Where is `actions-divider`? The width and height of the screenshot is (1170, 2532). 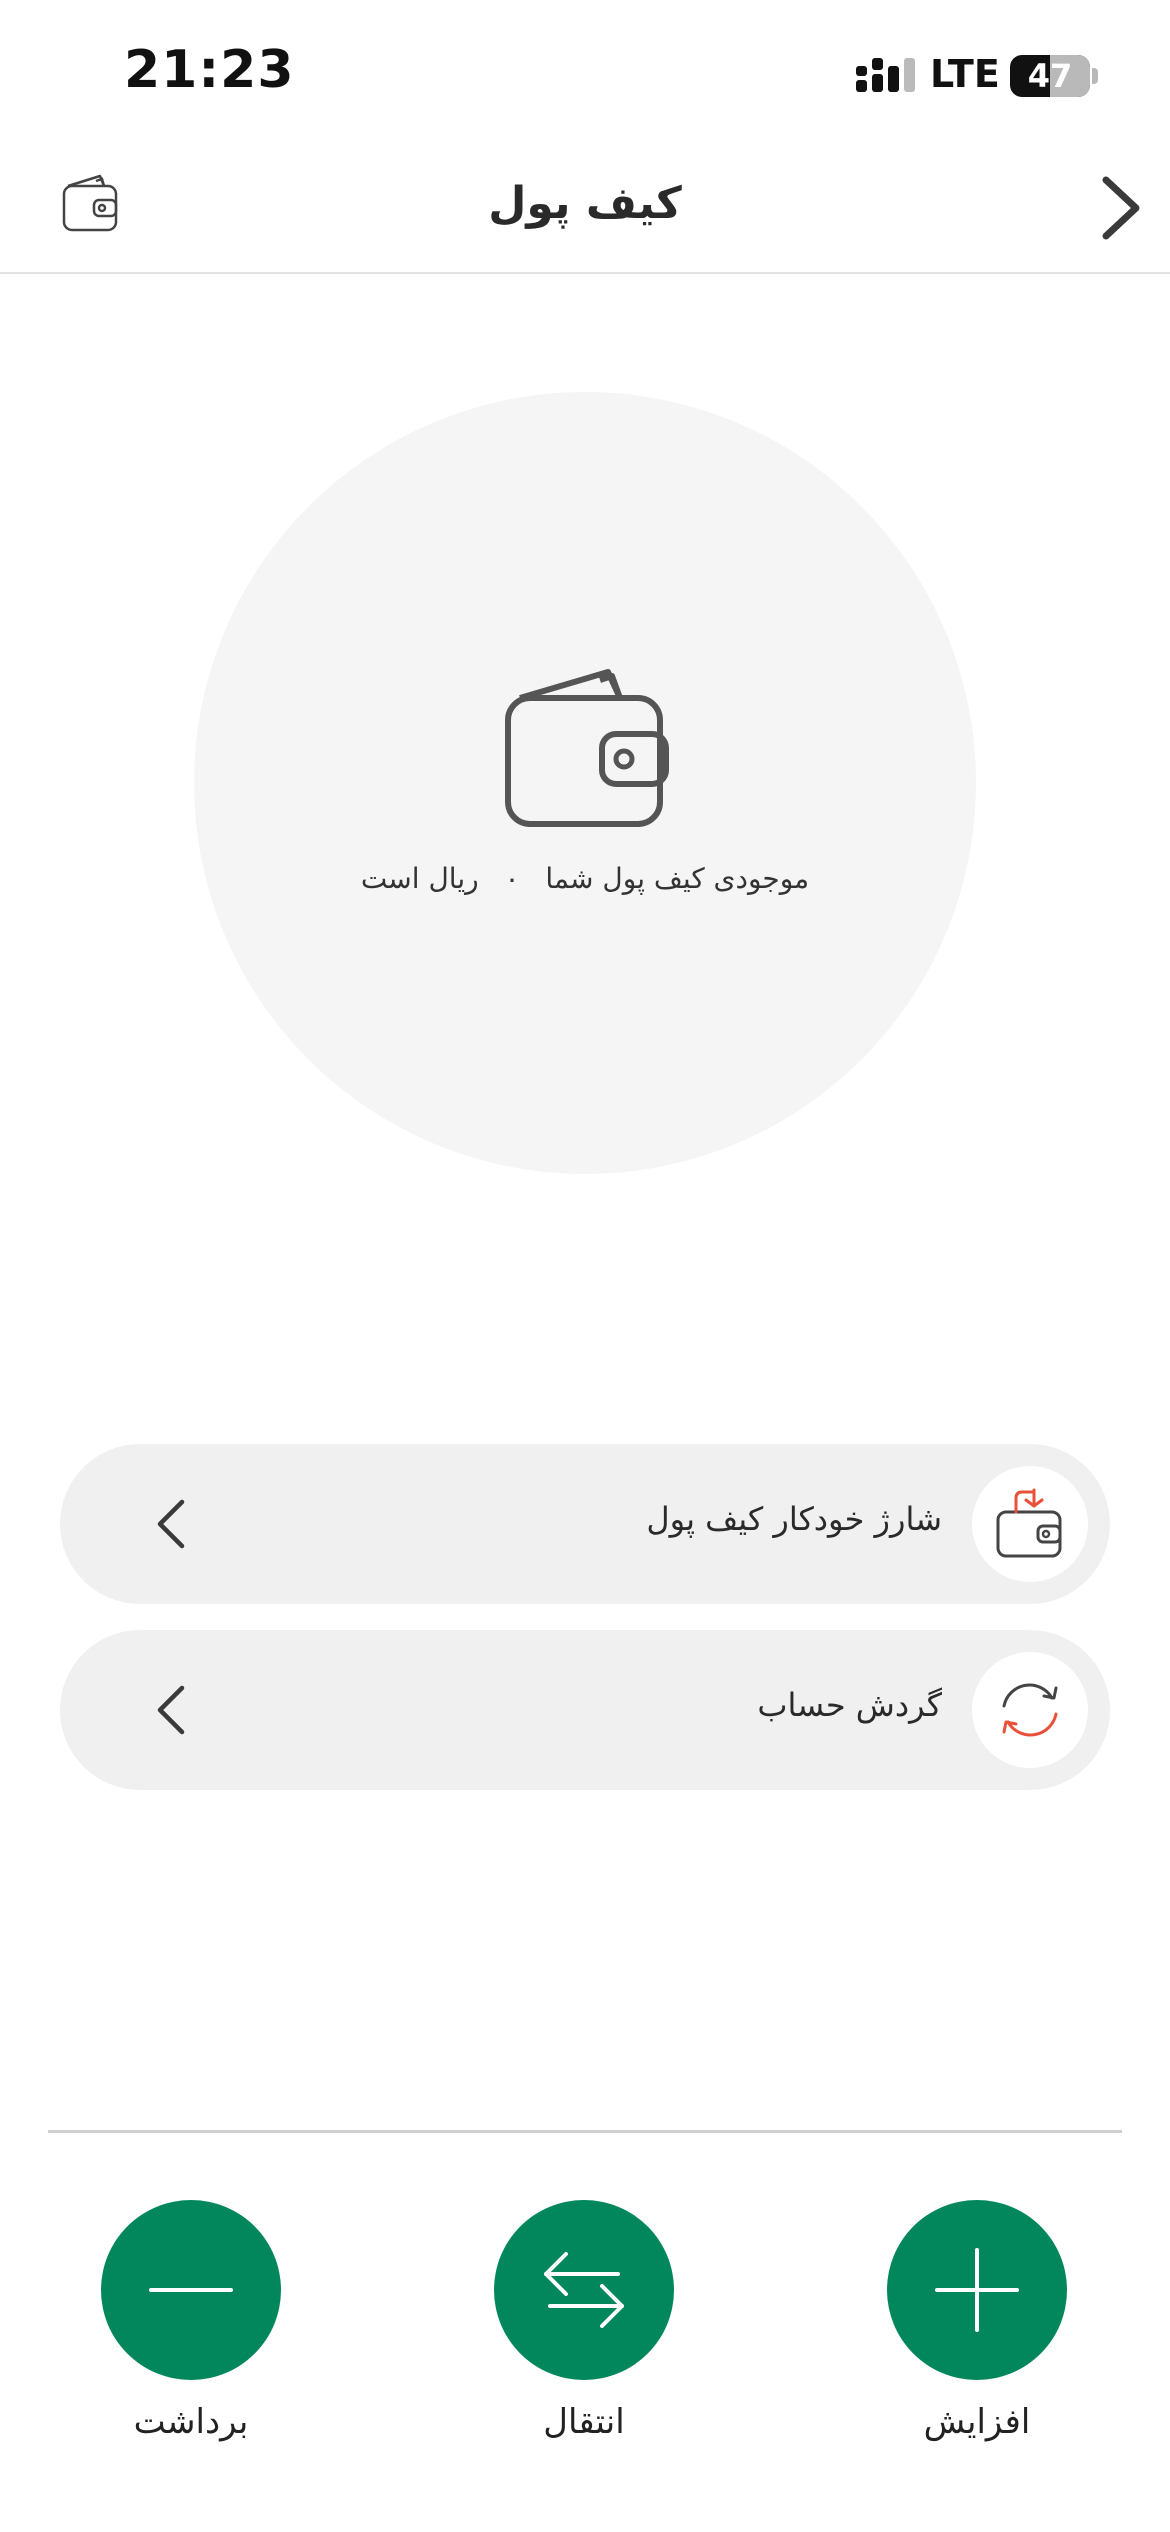
actions-divider is located at coordinates (585, 2131).